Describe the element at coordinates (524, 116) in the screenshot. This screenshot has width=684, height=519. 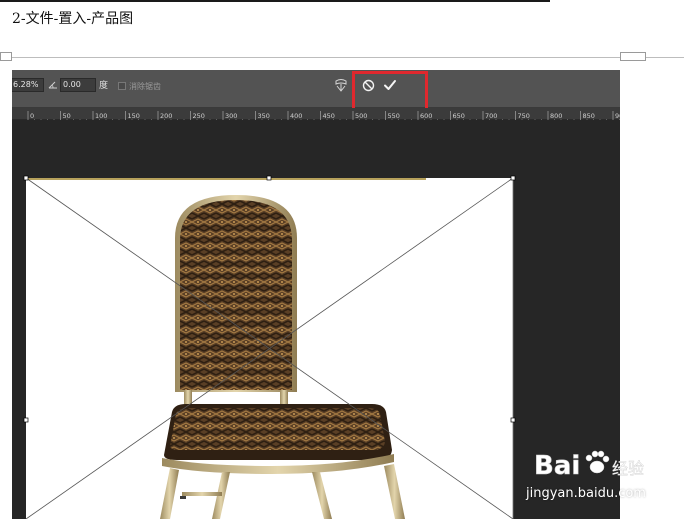
I see `ruler-tick-label: 750` at that location.